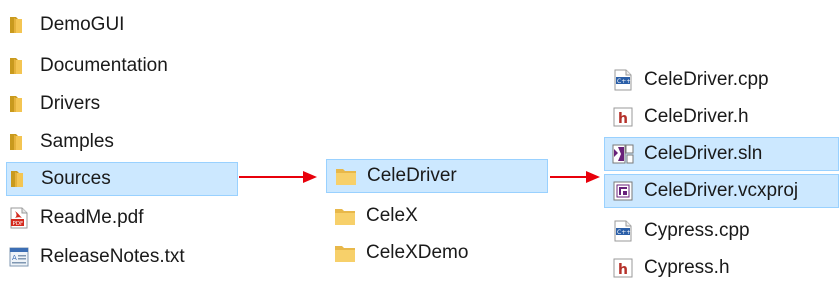 The image size is (839, 291). What do you see at coordinates (706, 79) in the screenshot?
I see `item-label: CeleDriver.cpp` at bounding box center [706, 79].